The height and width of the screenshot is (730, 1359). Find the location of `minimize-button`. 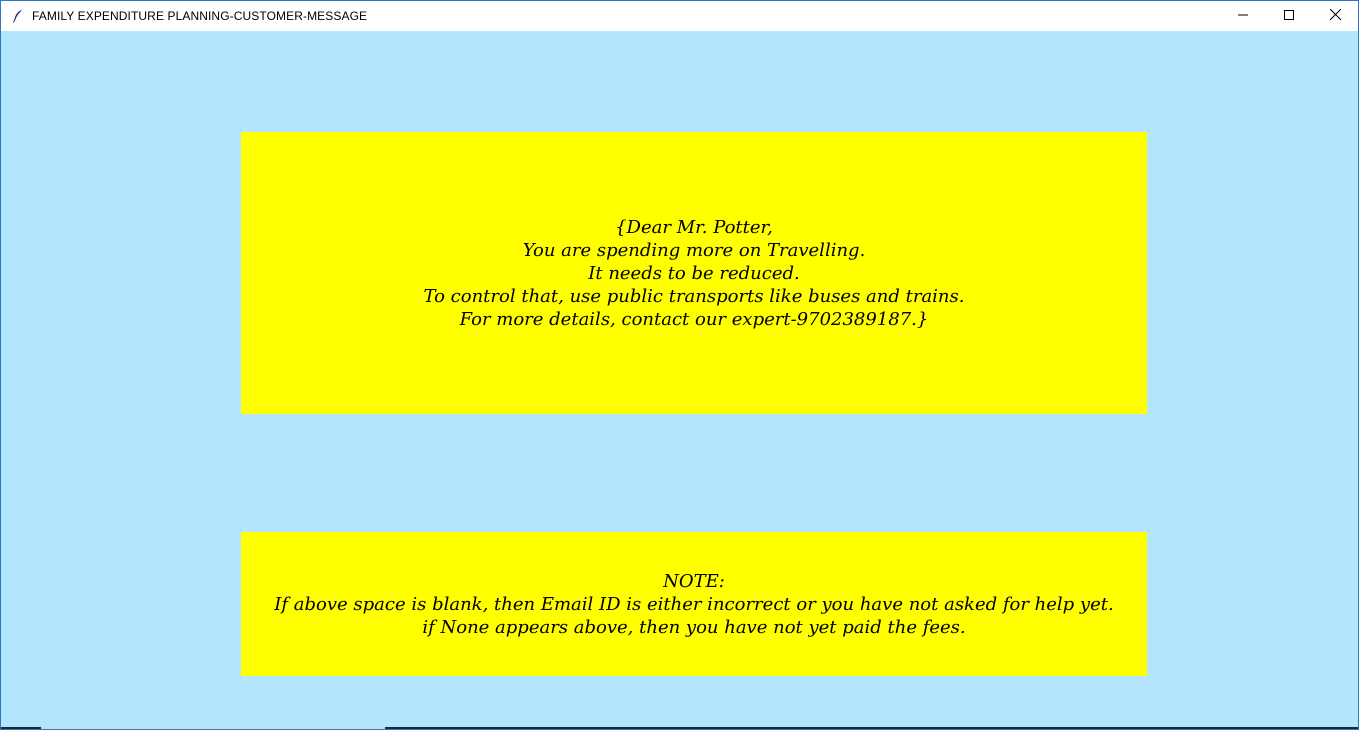

minimize-button is located at coordinates (1243, 16).